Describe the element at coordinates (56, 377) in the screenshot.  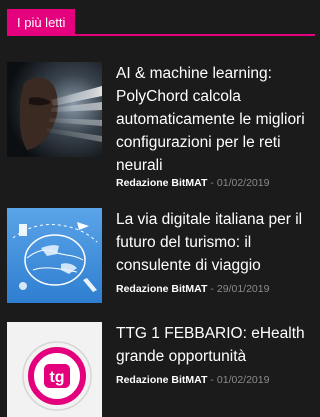
I see `ttg-logo-text: tg` at that location.